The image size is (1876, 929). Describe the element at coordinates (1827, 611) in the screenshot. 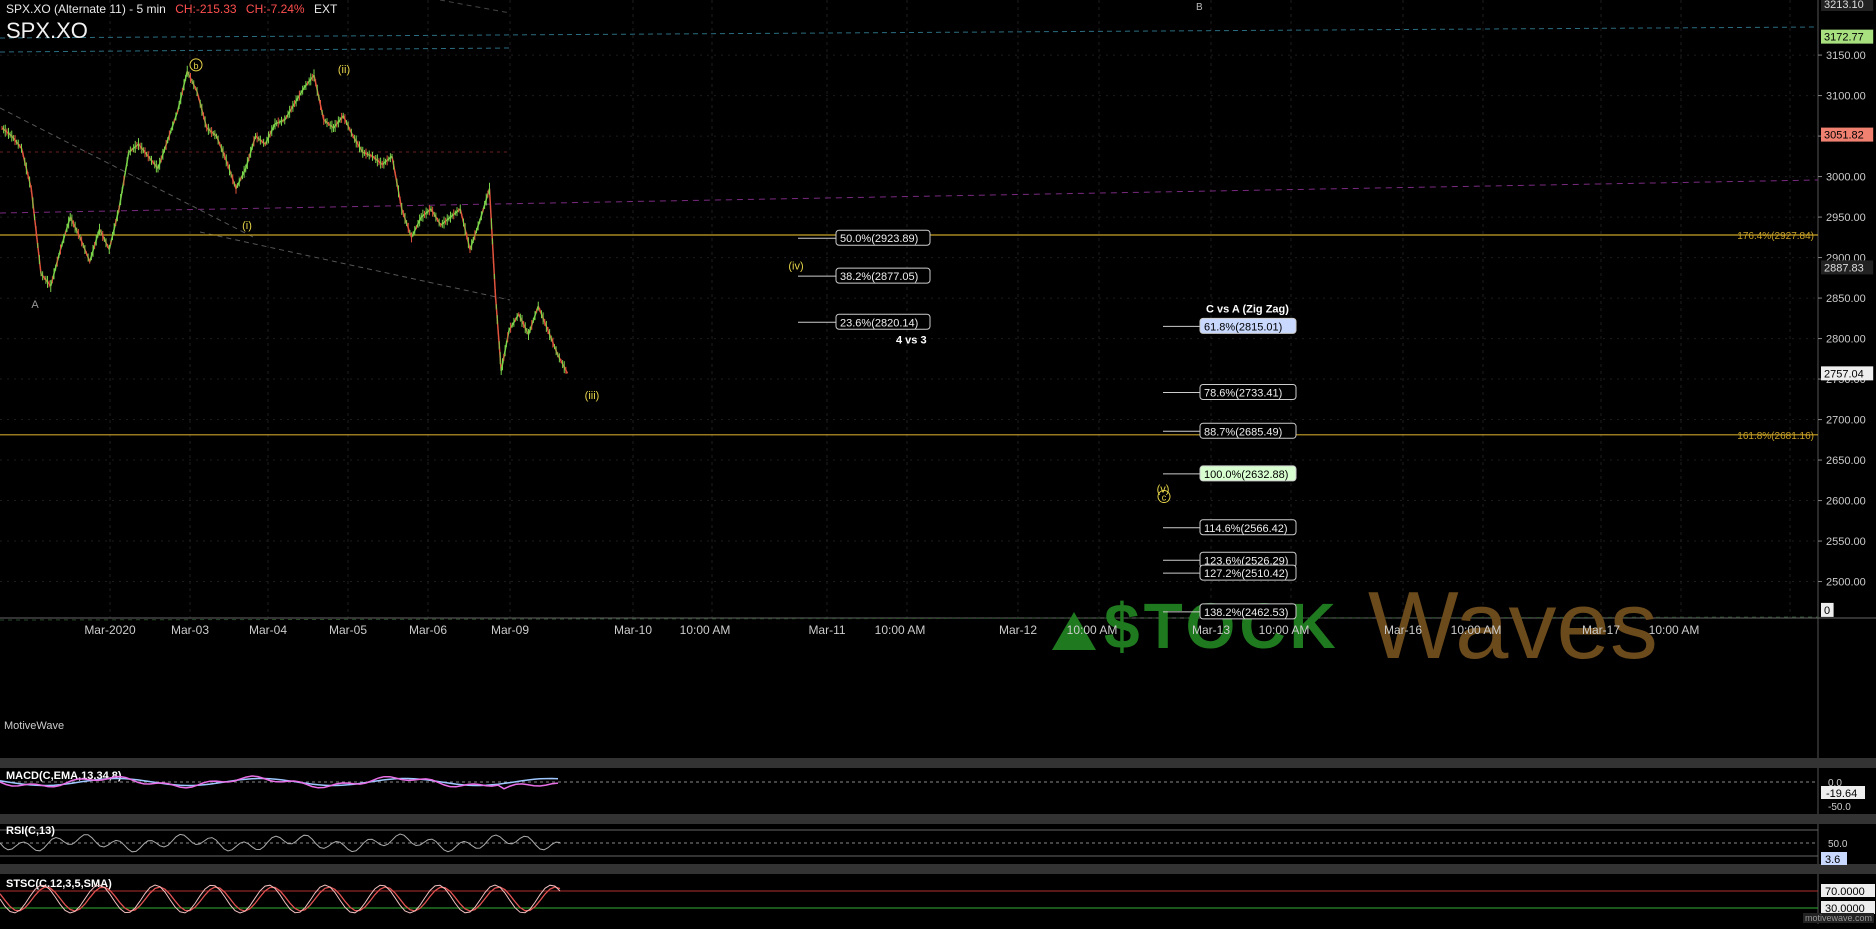

I see `price-tag-label: 0` at that location.